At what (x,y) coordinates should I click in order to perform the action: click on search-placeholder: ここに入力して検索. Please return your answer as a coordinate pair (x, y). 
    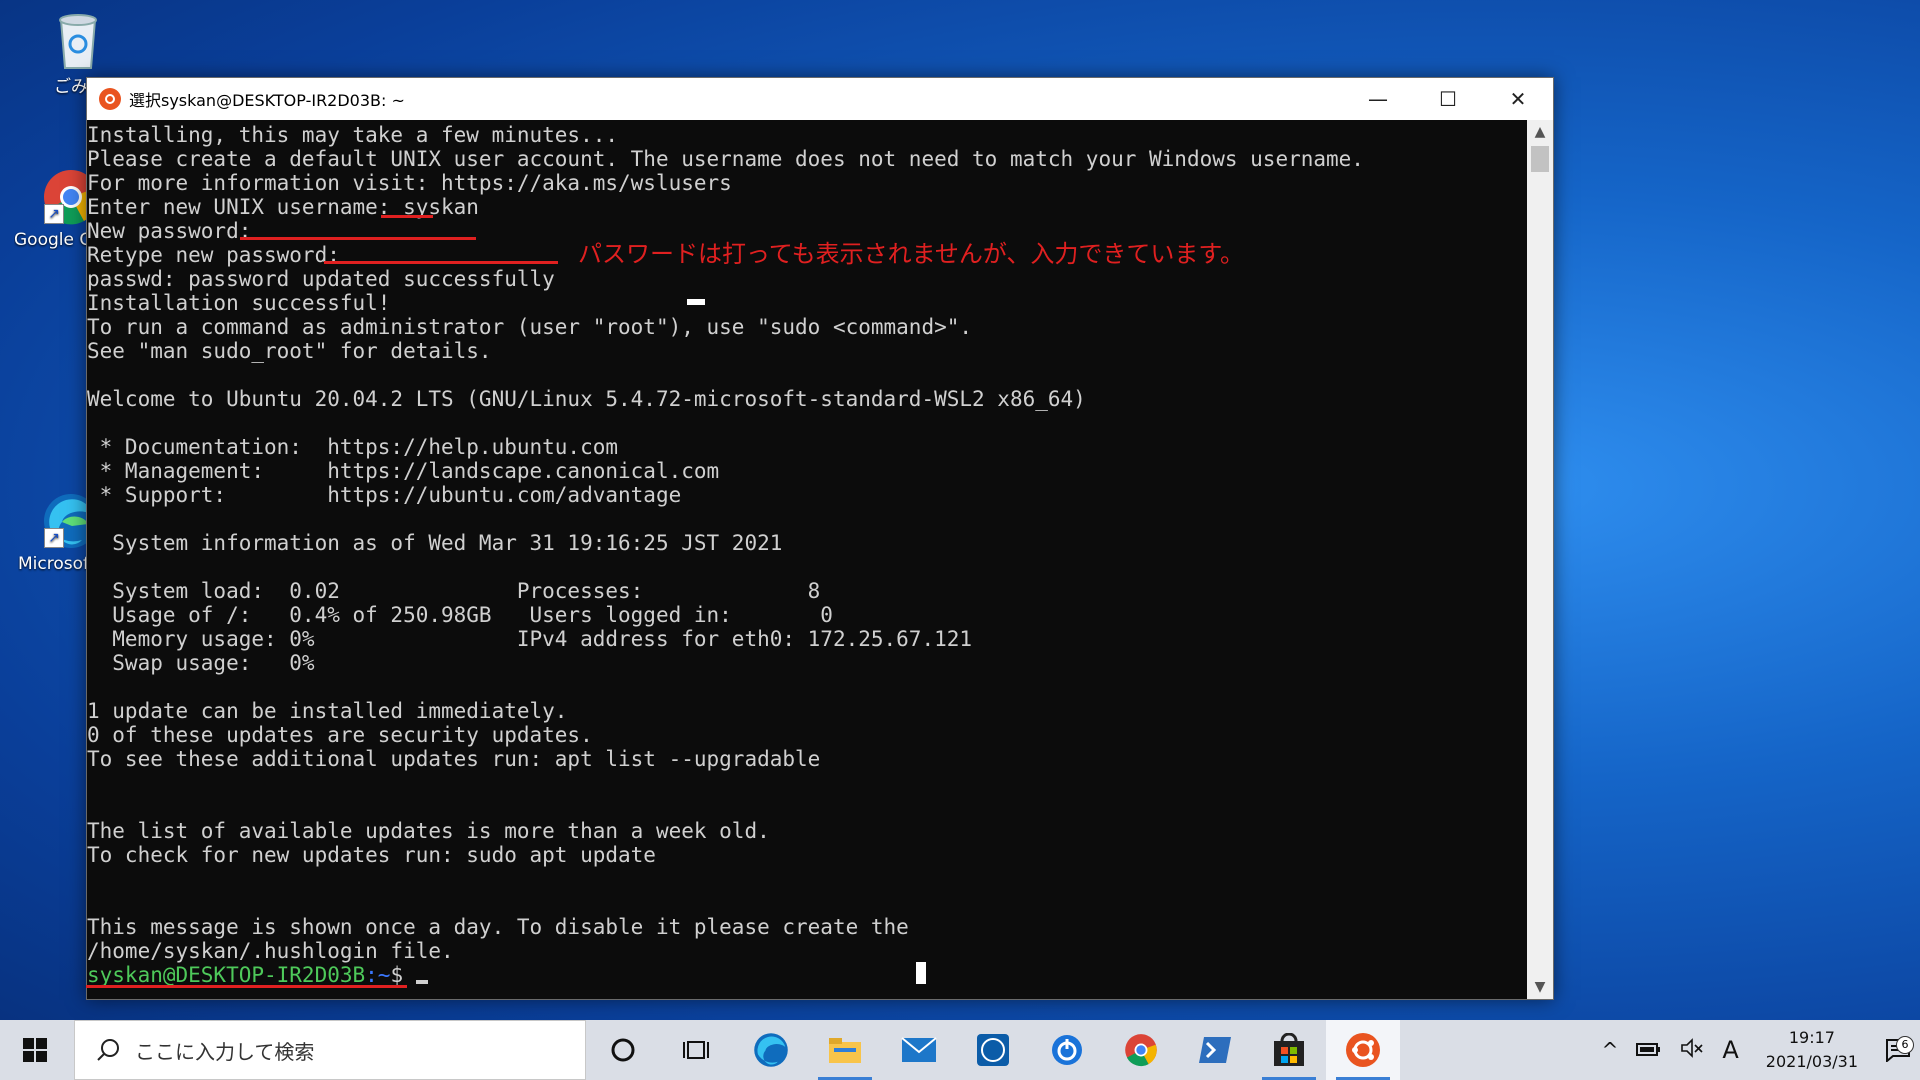
    Looking at the image, I should click on (225, 1051).